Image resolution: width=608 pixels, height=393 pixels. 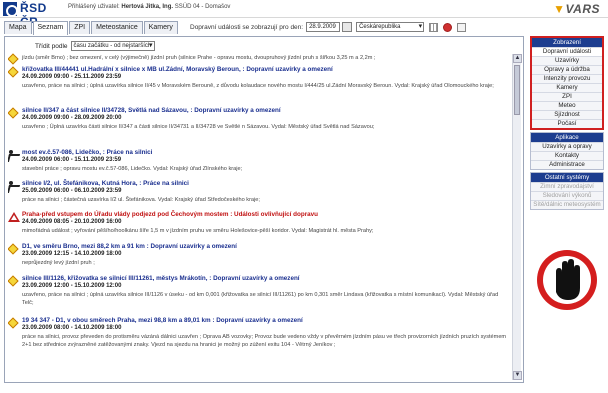 I want to click on sidebar-item-kontakty: Kontakty, so click(x=567, y=155).